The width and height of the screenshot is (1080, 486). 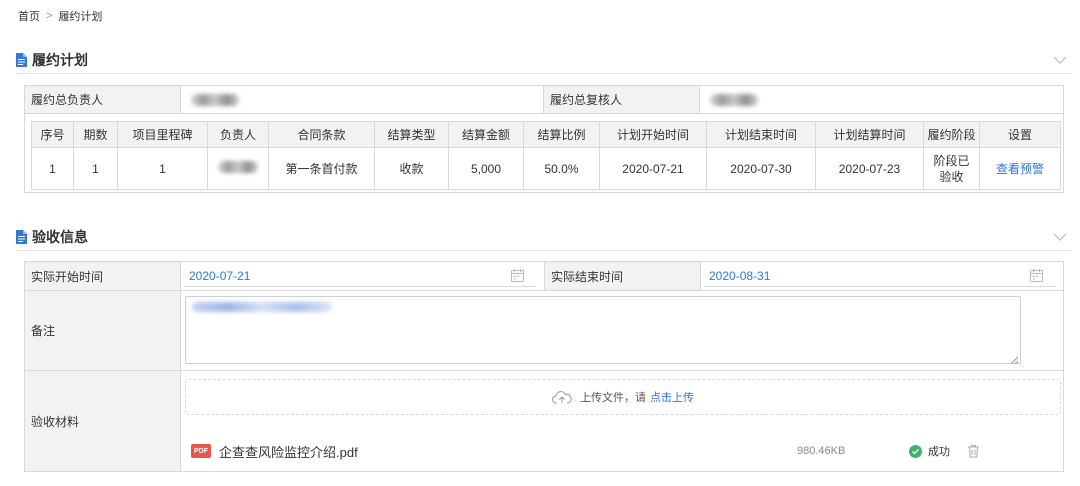 I want to click on breadcrumb-home: 首页, so click(x=29, y=16).